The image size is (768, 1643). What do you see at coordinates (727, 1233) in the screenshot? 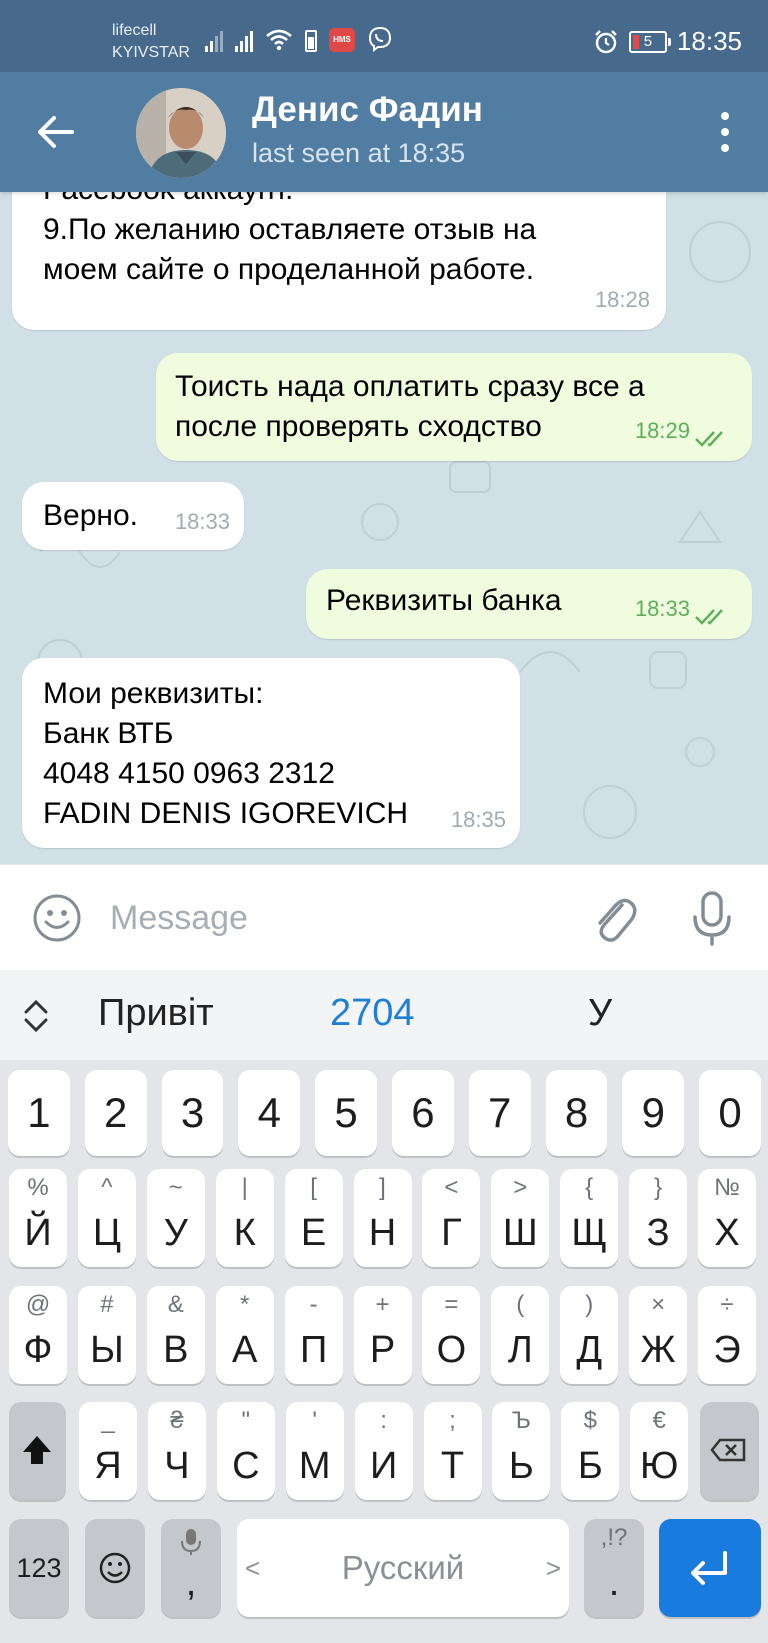
I see `key-letter-label: Х` at bounding box center [727, 1233].